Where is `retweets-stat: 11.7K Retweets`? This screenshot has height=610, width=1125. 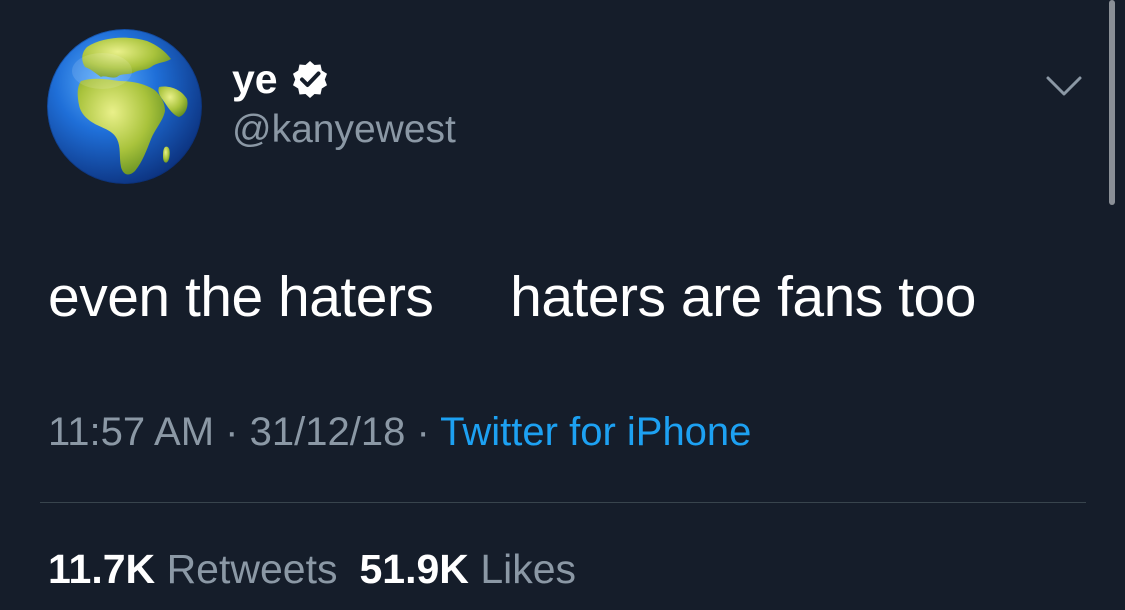
retweets-stat: 11.7K Retweets is located at coordinates (192, 569).